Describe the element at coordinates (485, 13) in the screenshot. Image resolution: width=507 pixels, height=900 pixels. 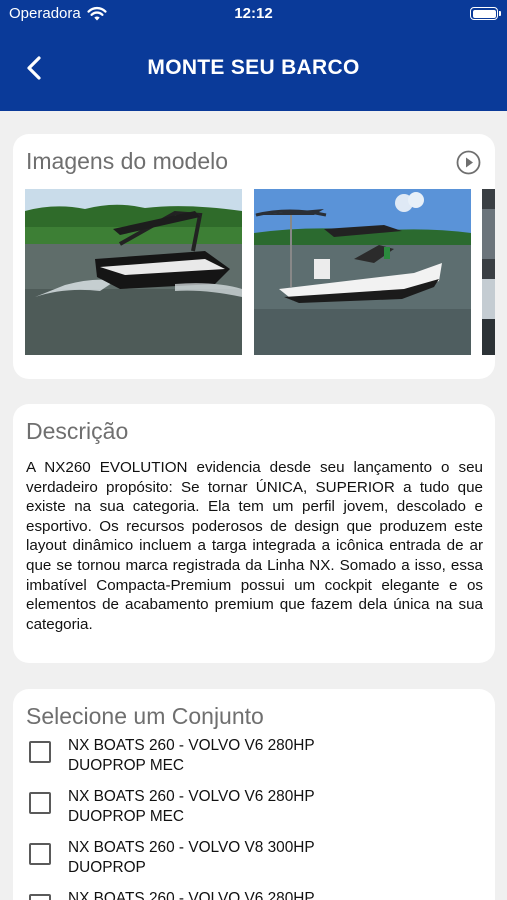
I see `battery-icon` at that location.